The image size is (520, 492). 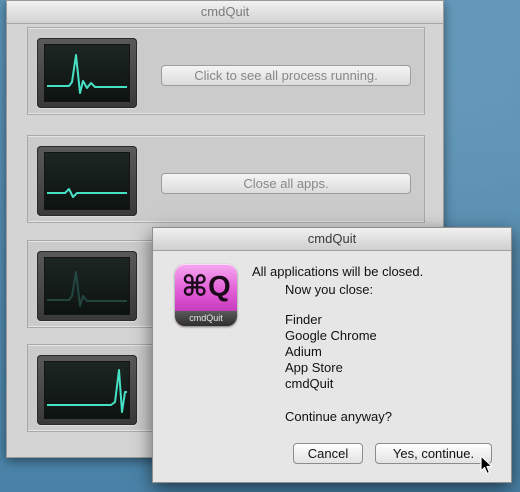 I want to click on dialog-question: Continue anyway?, so click(x=338, y=416).